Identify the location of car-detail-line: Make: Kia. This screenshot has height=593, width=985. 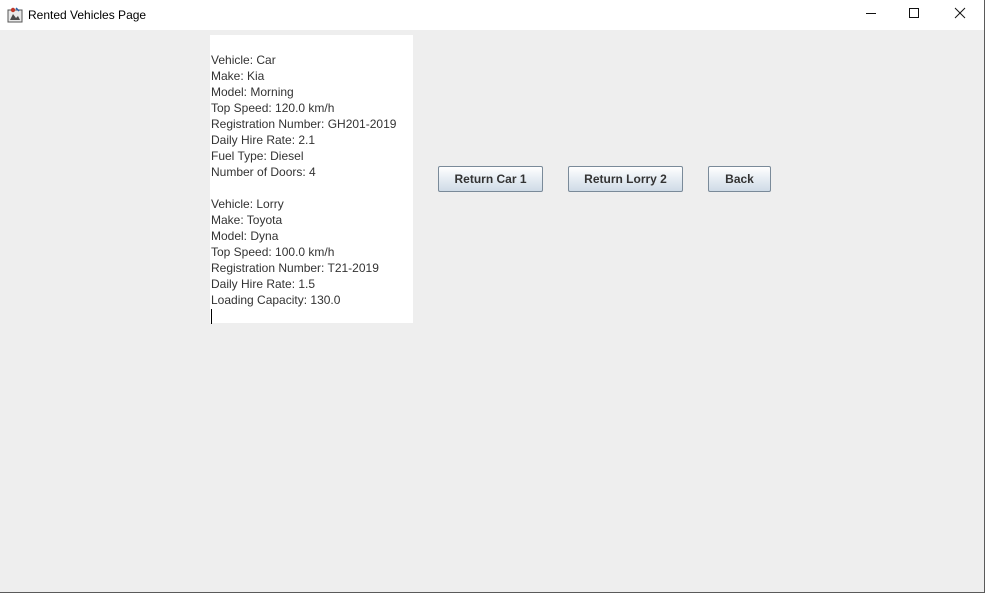
(238, 76).